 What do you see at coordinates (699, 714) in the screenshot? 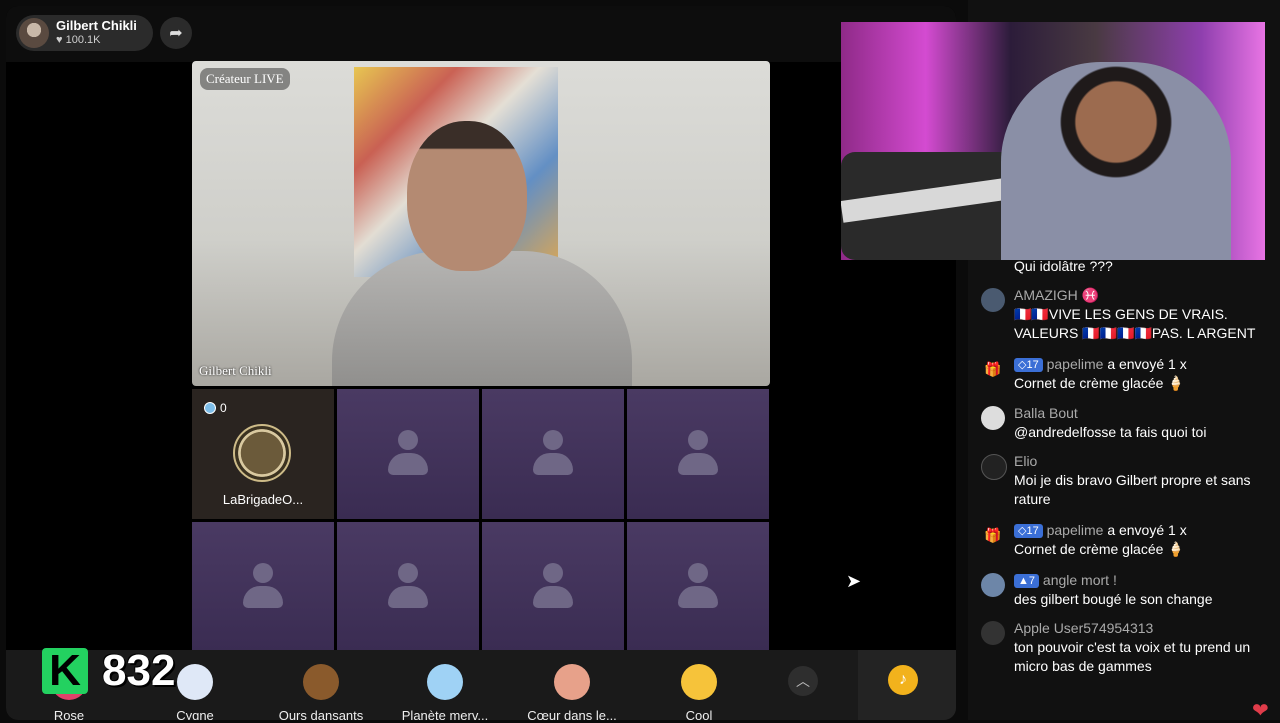
I see `gift-label: Cool` at bounding box center [699, 714].